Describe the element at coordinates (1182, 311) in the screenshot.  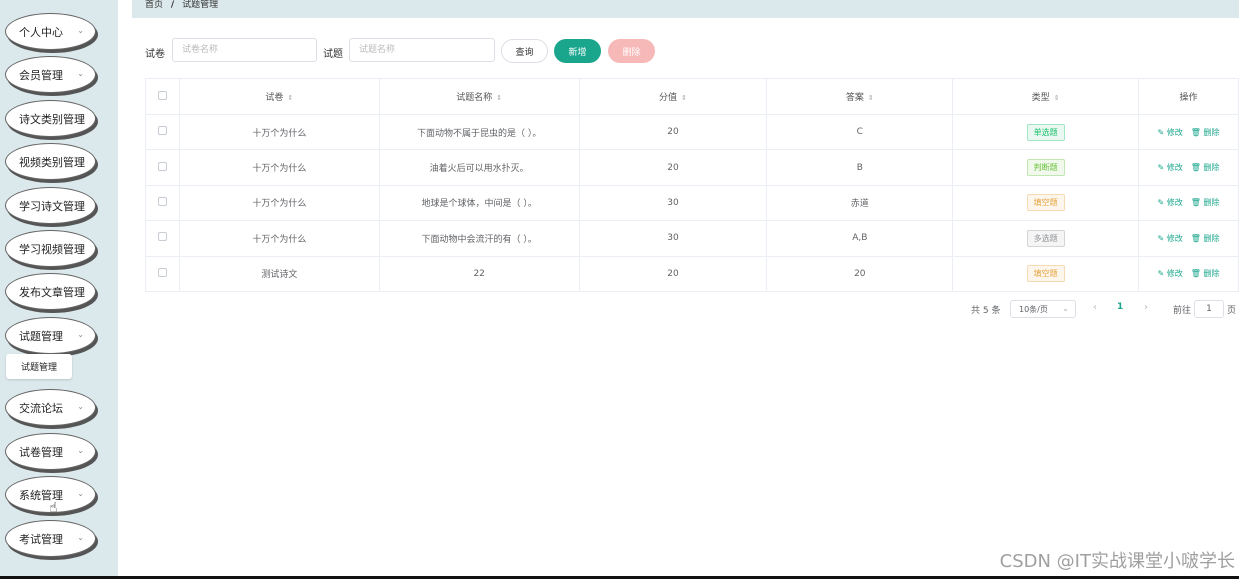
I see `goto-prefix: 前往` at that location.